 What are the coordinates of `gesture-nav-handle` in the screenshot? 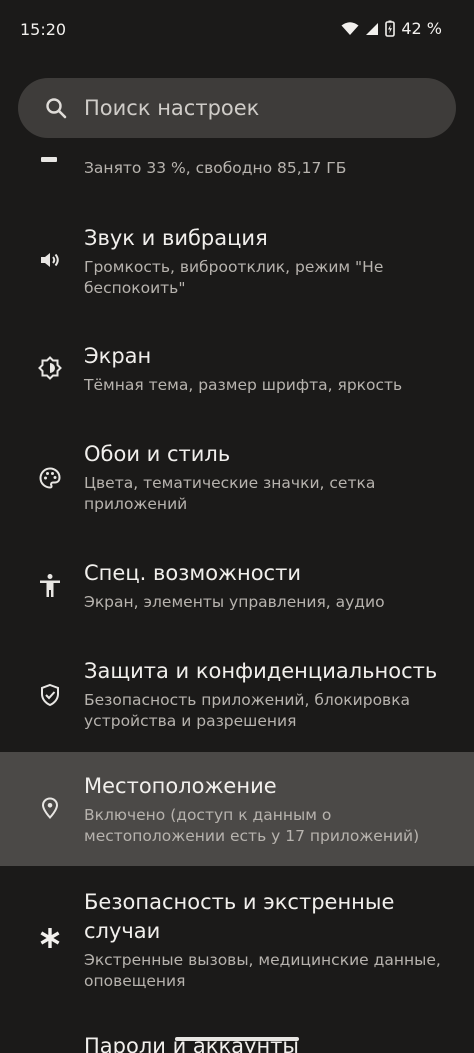 It's located at (237, 1039).